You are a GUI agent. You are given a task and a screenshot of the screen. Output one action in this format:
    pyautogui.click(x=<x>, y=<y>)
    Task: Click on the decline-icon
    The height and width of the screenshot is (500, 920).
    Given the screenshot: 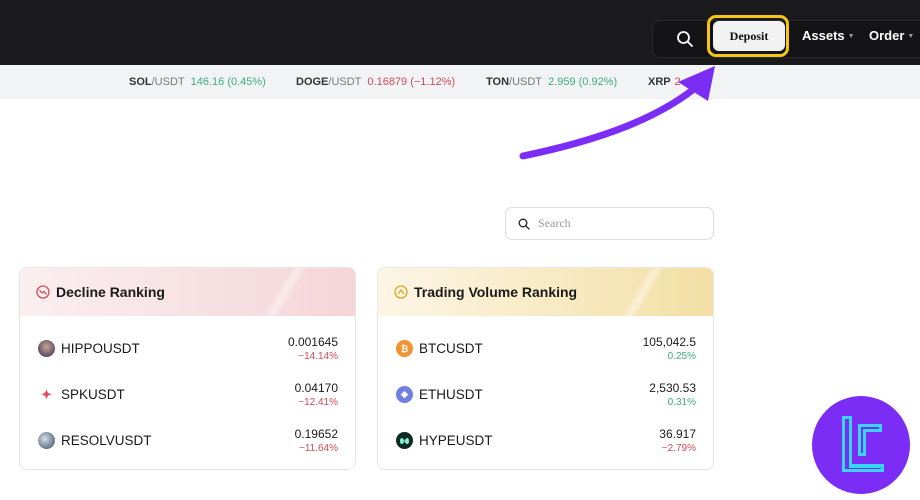 What is the action you would take?
    pyautogui.click(x=43, y=292)
    